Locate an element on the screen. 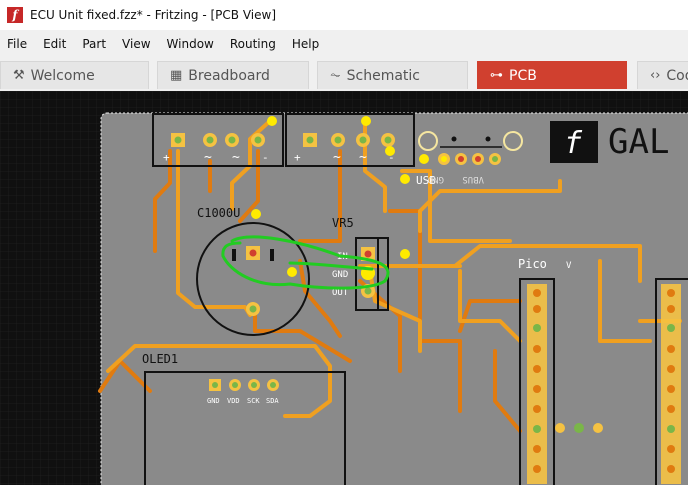  menu-bar: File Edit Part View Window Routing Help is located at coordinates (344, 43).